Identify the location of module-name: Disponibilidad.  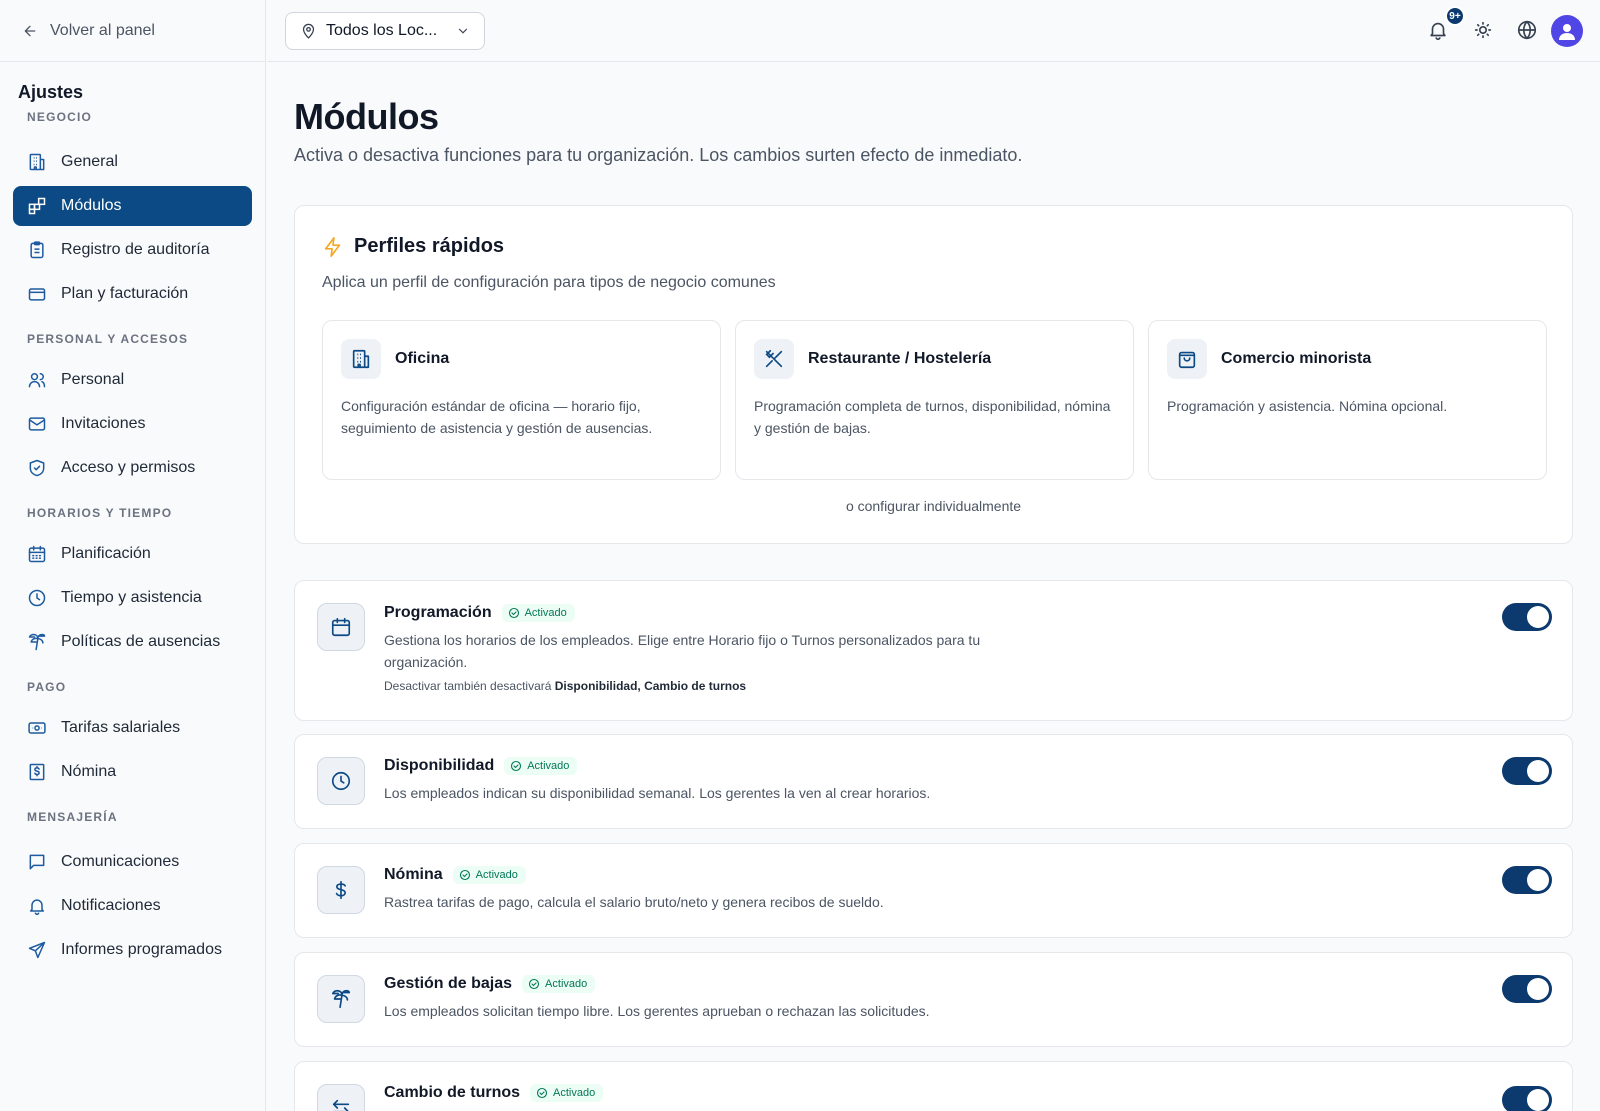
(439, 765).